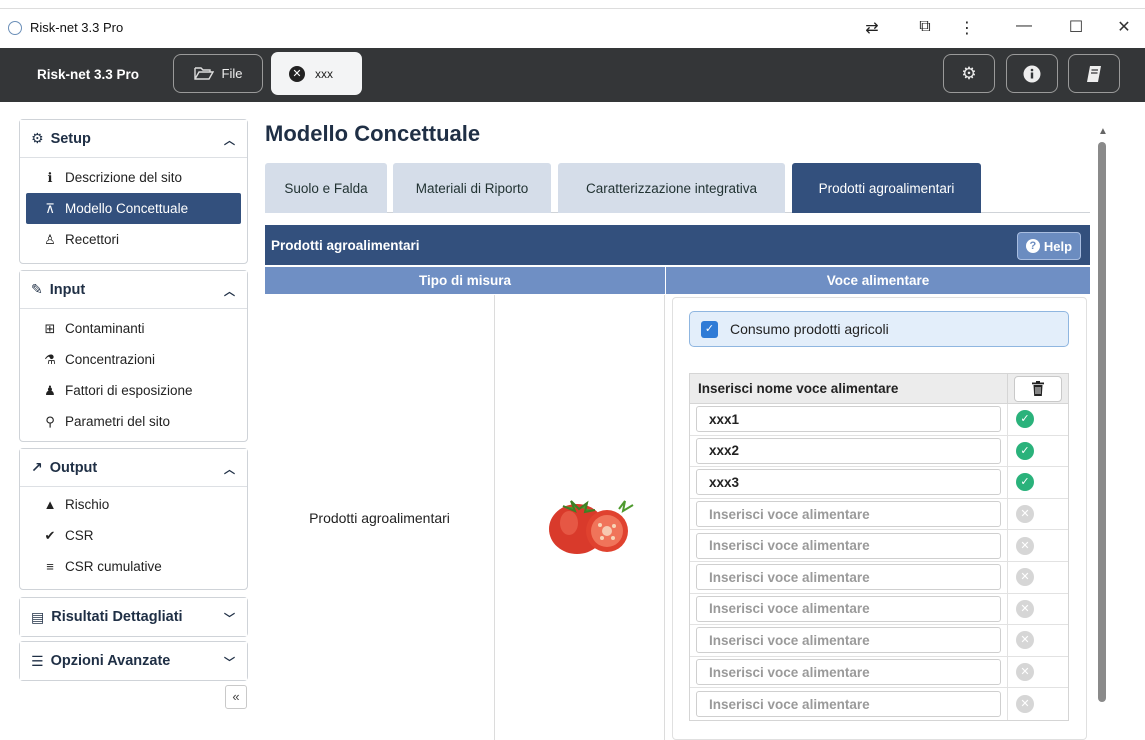  Describe the element at coordinates (50, 535) in the screenshot. I see `check-circle-icon: ✔` at that location.